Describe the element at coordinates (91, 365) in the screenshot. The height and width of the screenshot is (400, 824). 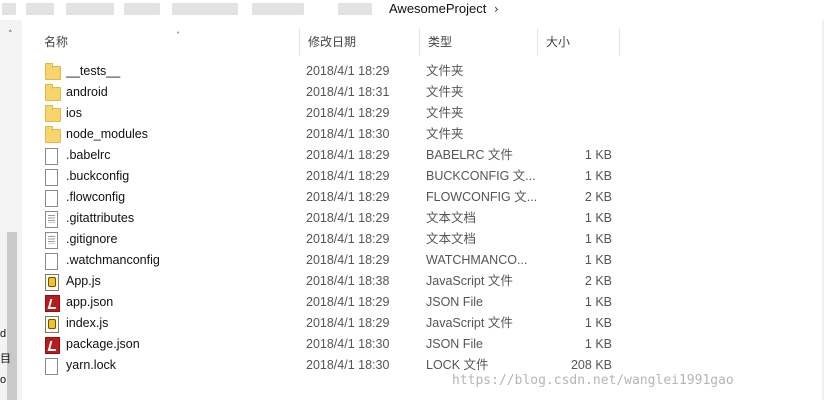
I see `file-name: yarn.lock` at that location.